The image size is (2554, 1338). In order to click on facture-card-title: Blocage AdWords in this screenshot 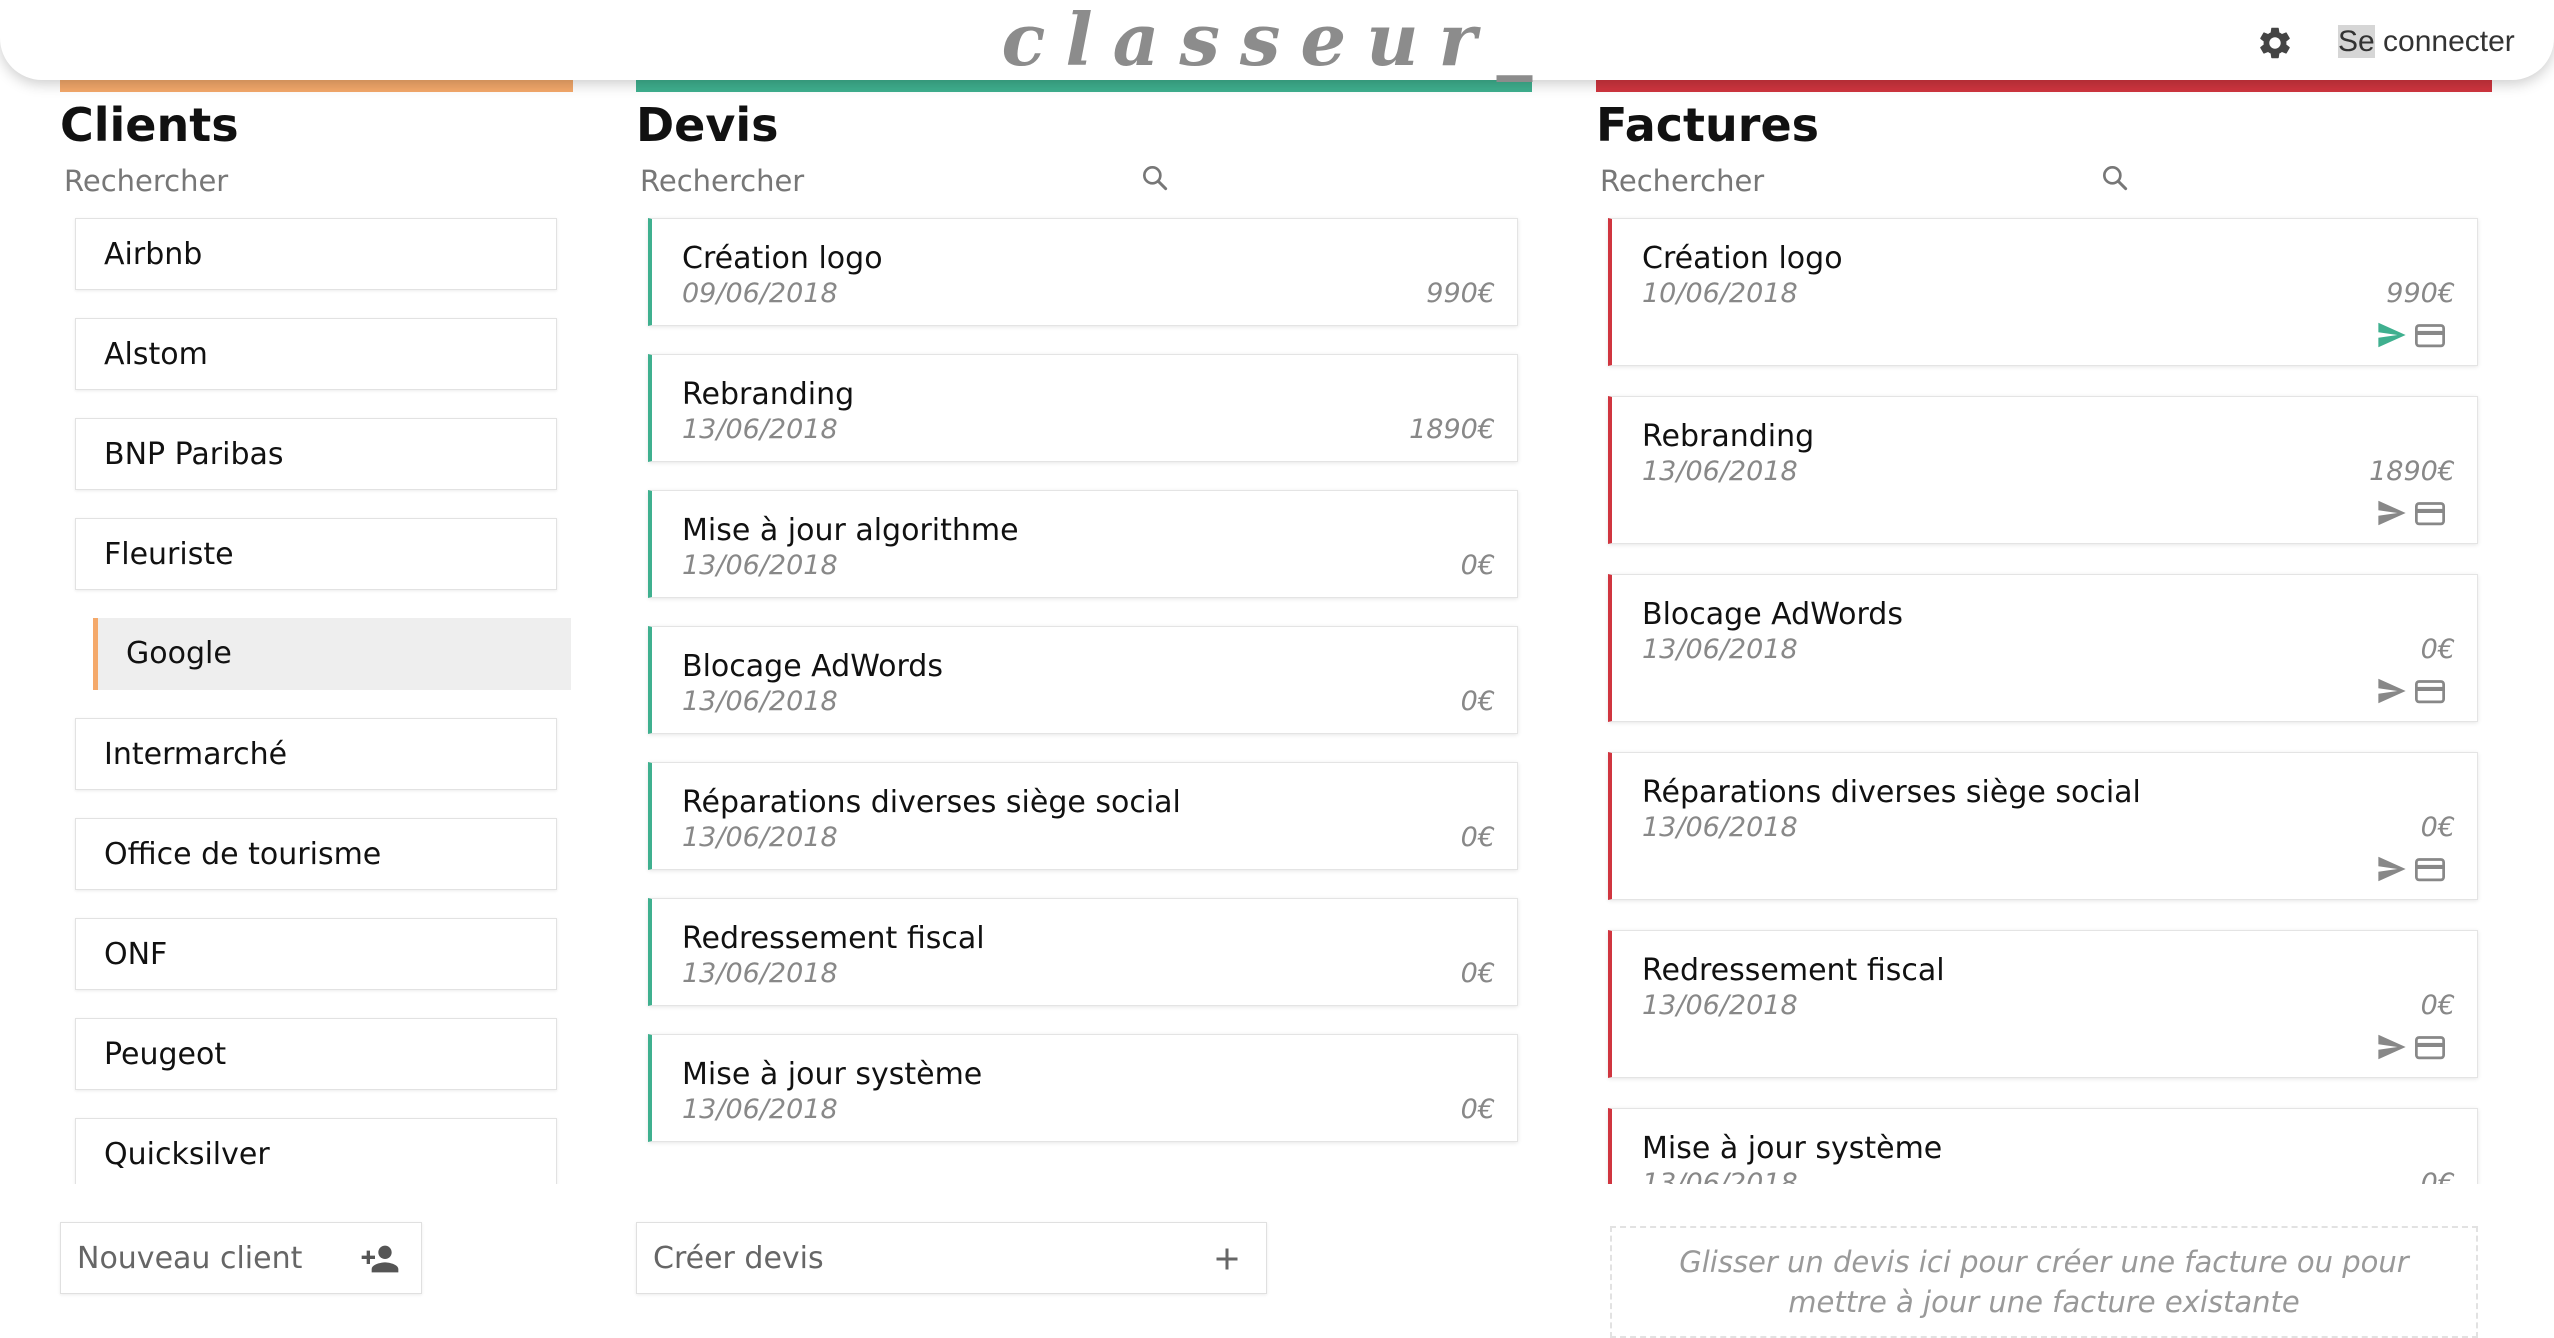, I will do `click(1772, 614)`.